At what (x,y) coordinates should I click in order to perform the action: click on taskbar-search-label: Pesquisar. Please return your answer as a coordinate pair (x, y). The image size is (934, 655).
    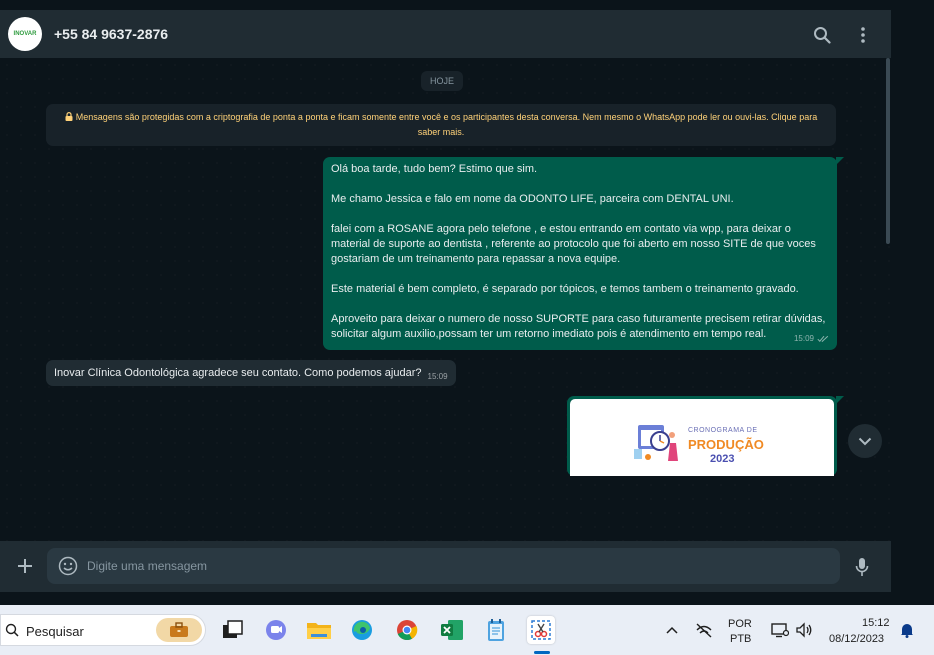
    Looking at the image, I should click on (55, 631).